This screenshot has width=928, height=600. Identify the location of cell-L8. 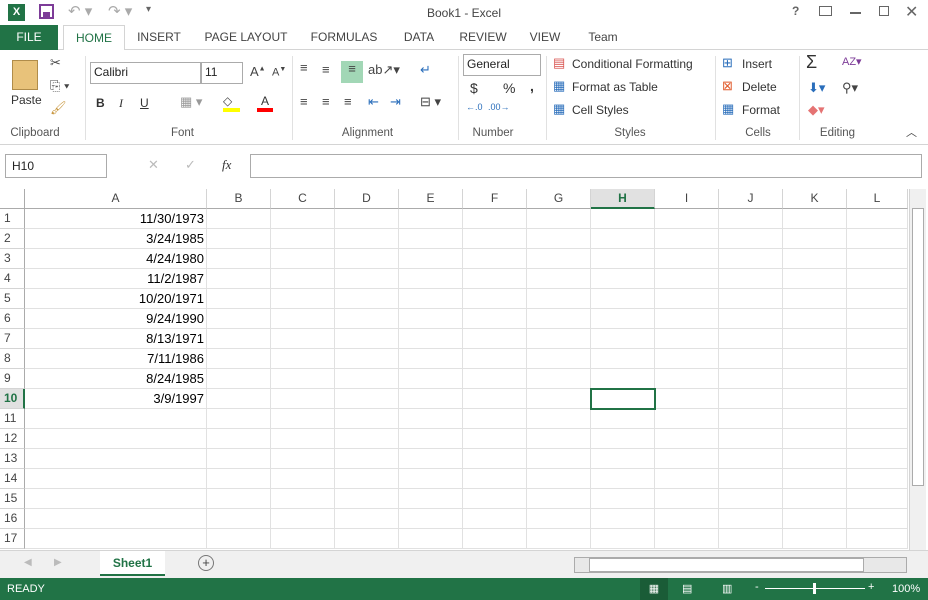
(877, 359).